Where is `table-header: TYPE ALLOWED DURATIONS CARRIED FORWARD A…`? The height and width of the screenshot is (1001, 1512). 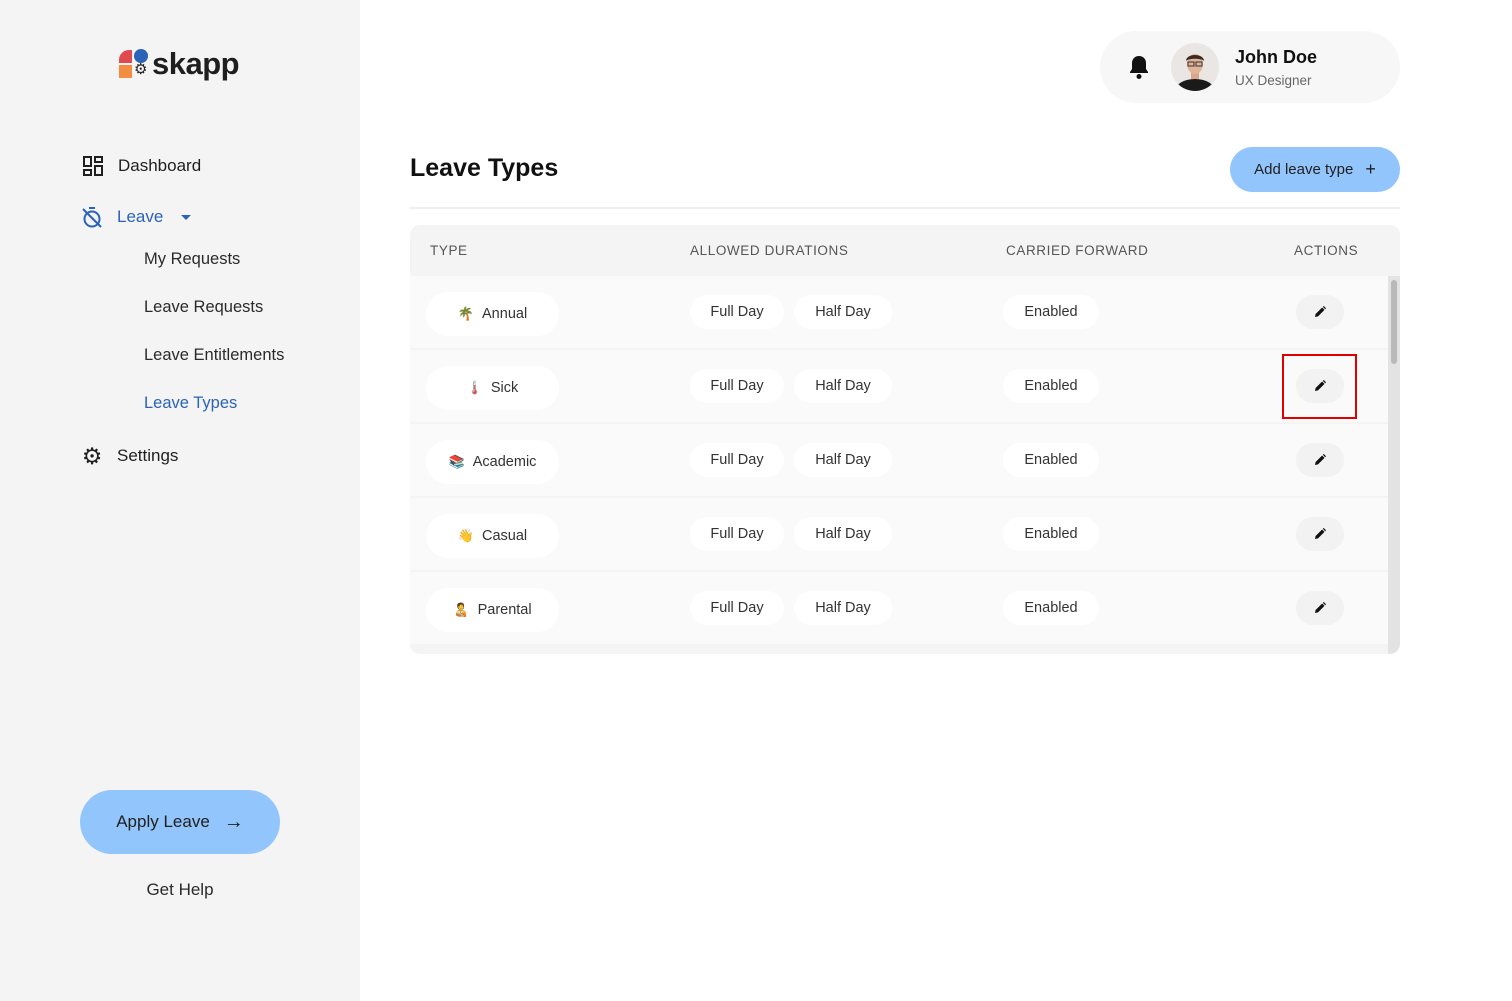 table-header: TYPE ALLOWED DURATIONS CARRIED FORWARD A… is located at coordinates (899, 250).